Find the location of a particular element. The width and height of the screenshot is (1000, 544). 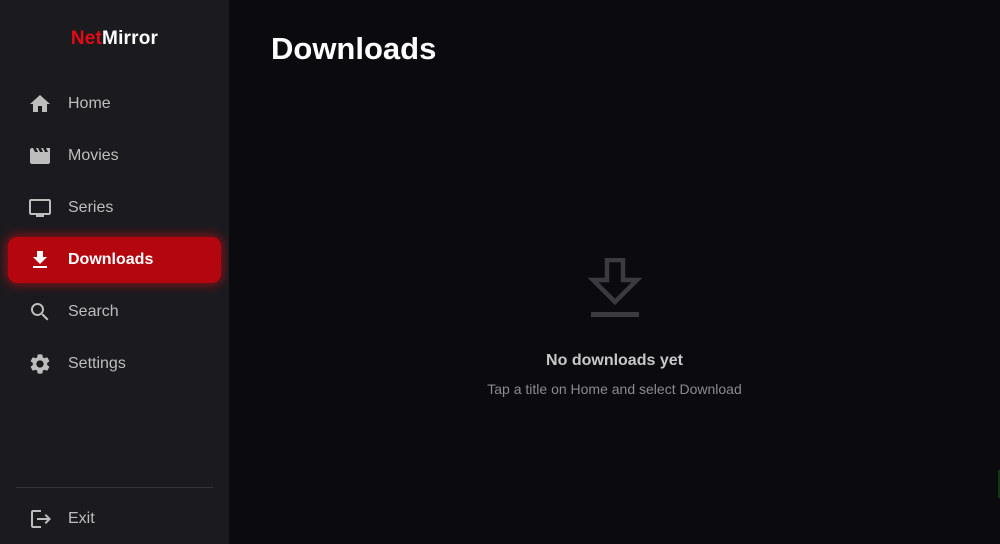

sidebar-item-label: Series is located at coordinates (91, 207).